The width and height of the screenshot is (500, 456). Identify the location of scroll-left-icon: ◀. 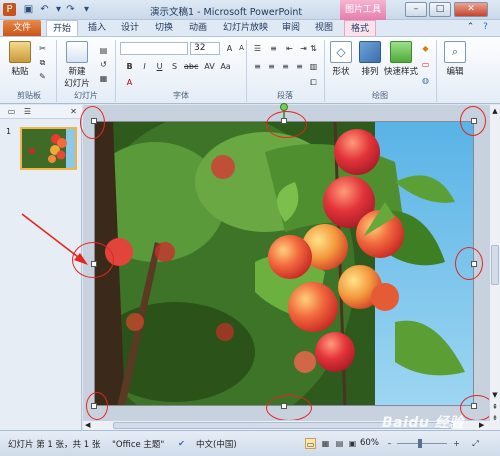
(87, 425).